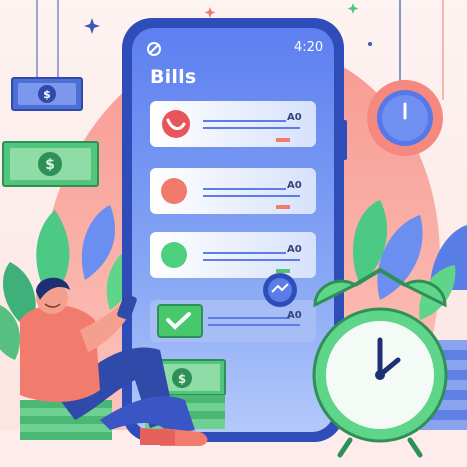 The image size is (467, 467). Describe the element at coordinates (405, 118) in the screenshot. I see `clock-icon` at that location.